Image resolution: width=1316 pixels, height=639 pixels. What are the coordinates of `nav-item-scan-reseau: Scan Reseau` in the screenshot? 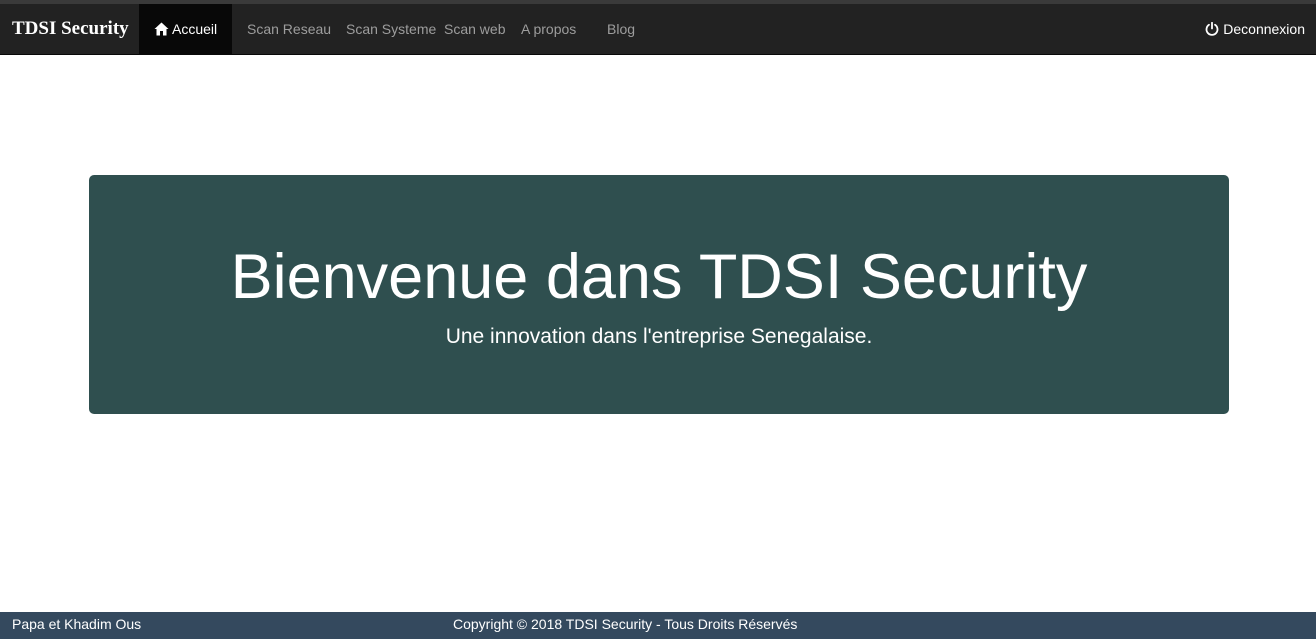 It's located at (289, 29).